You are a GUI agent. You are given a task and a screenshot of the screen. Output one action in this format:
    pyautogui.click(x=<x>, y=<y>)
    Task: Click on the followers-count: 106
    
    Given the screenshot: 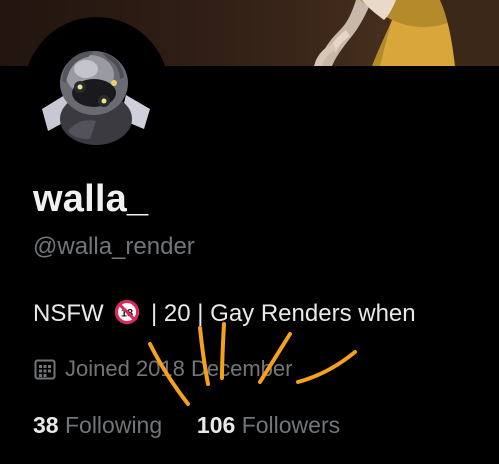 What is the action you would take?
    pyautogui.click(x=216, y=425)
    